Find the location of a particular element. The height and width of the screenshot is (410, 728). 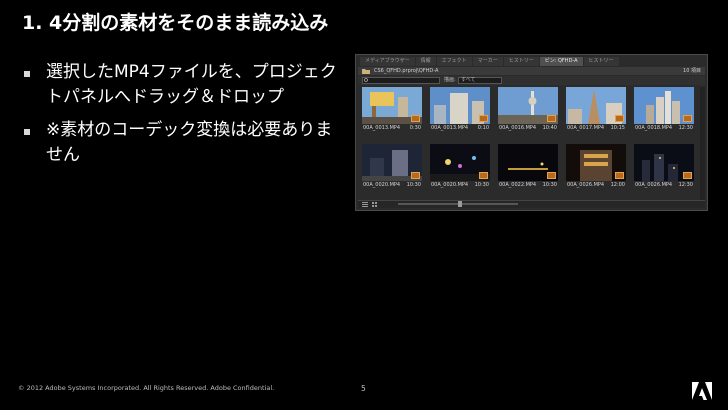

zoom-slider is located at coordinates (458, 204).